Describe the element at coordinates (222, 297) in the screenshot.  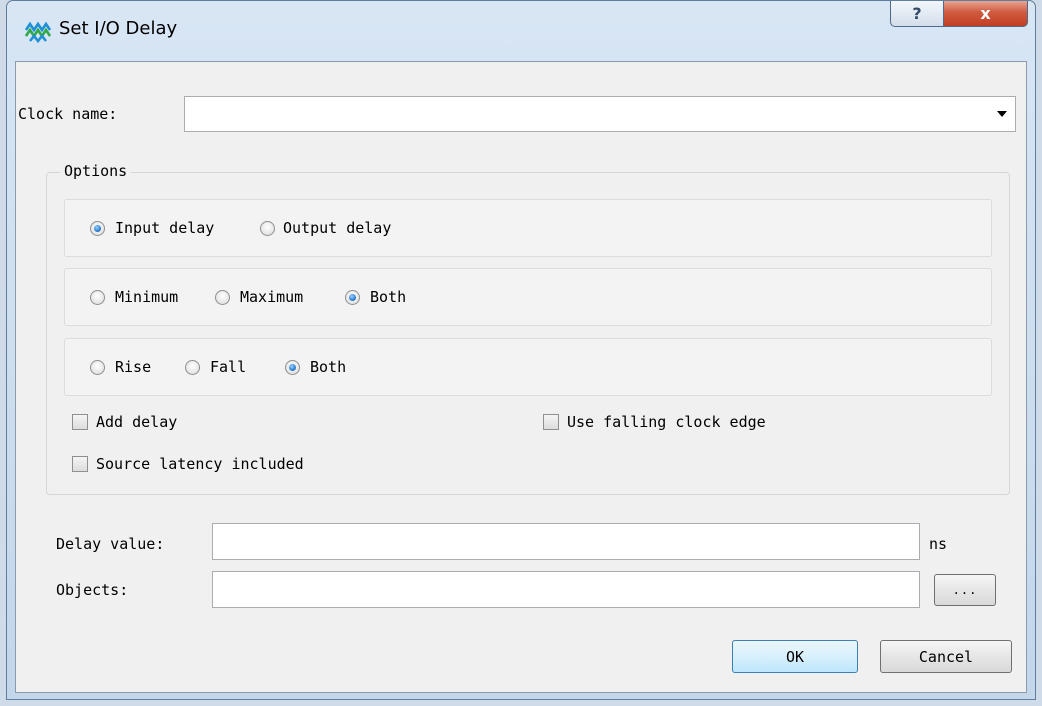
I see `maximum-radio` at that location.